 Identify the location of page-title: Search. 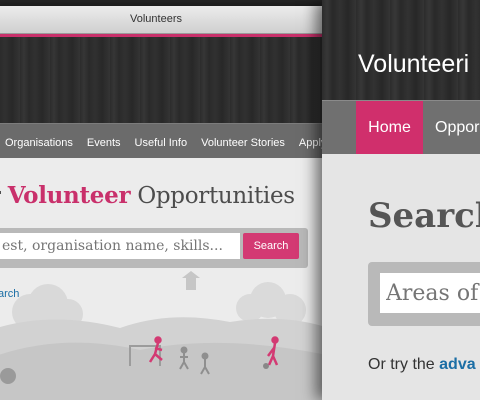
(424, 216).